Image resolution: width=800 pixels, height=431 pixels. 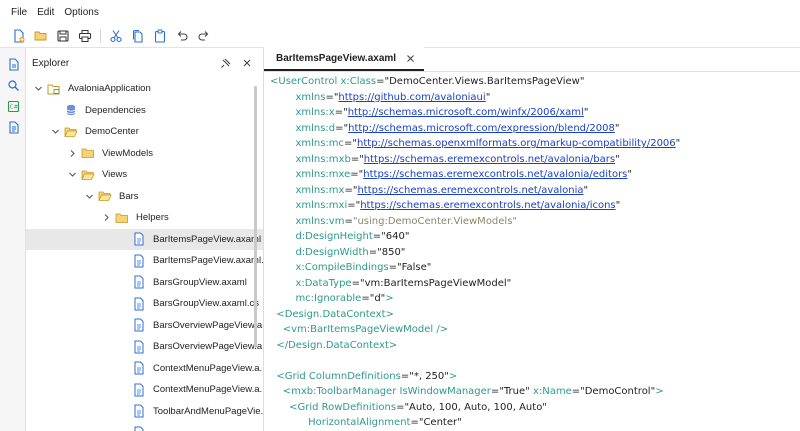 I want to click on cut-button, so click(x=116, y=36).